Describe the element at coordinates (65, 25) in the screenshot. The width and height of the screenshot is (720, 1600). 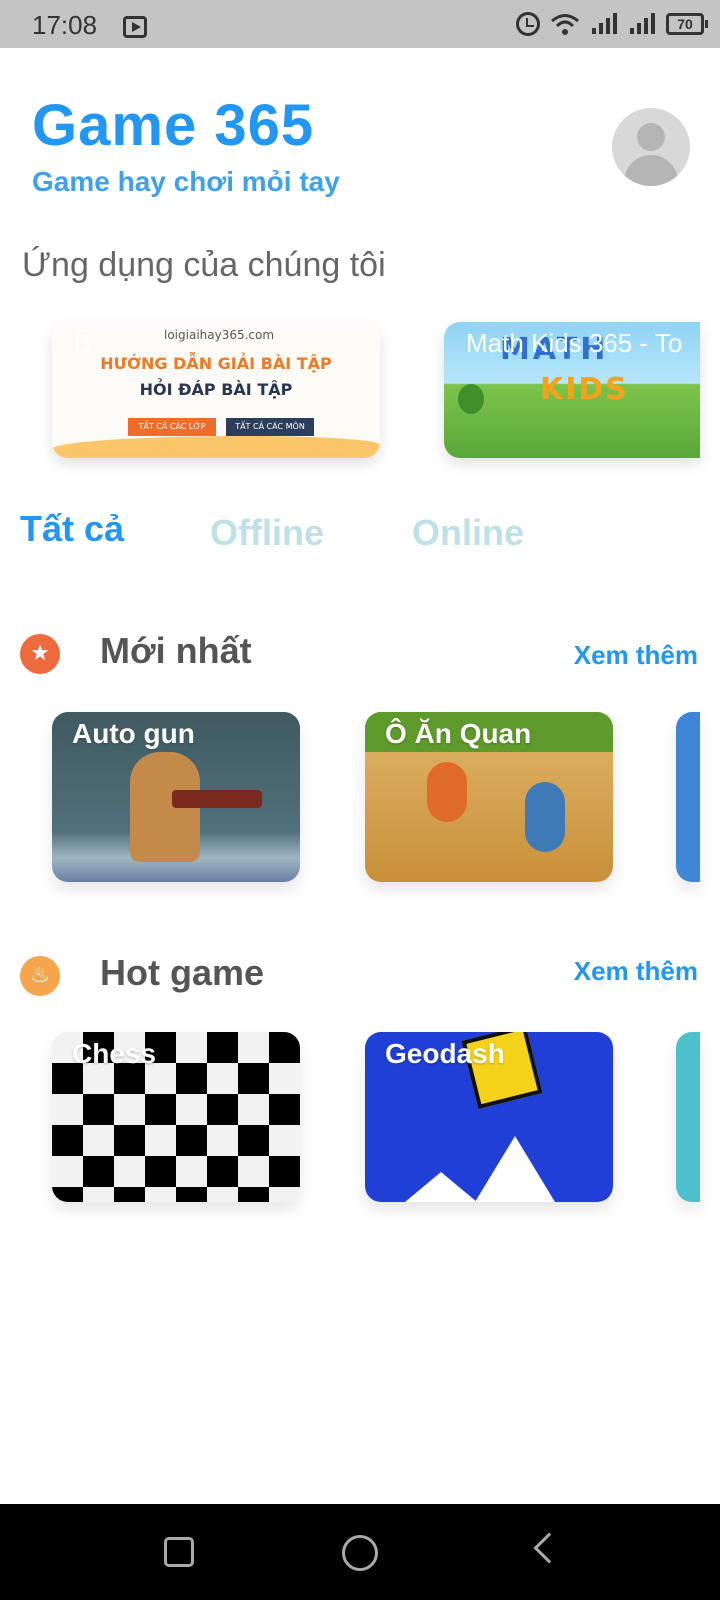
I see `status-time: 17:08` at that location.